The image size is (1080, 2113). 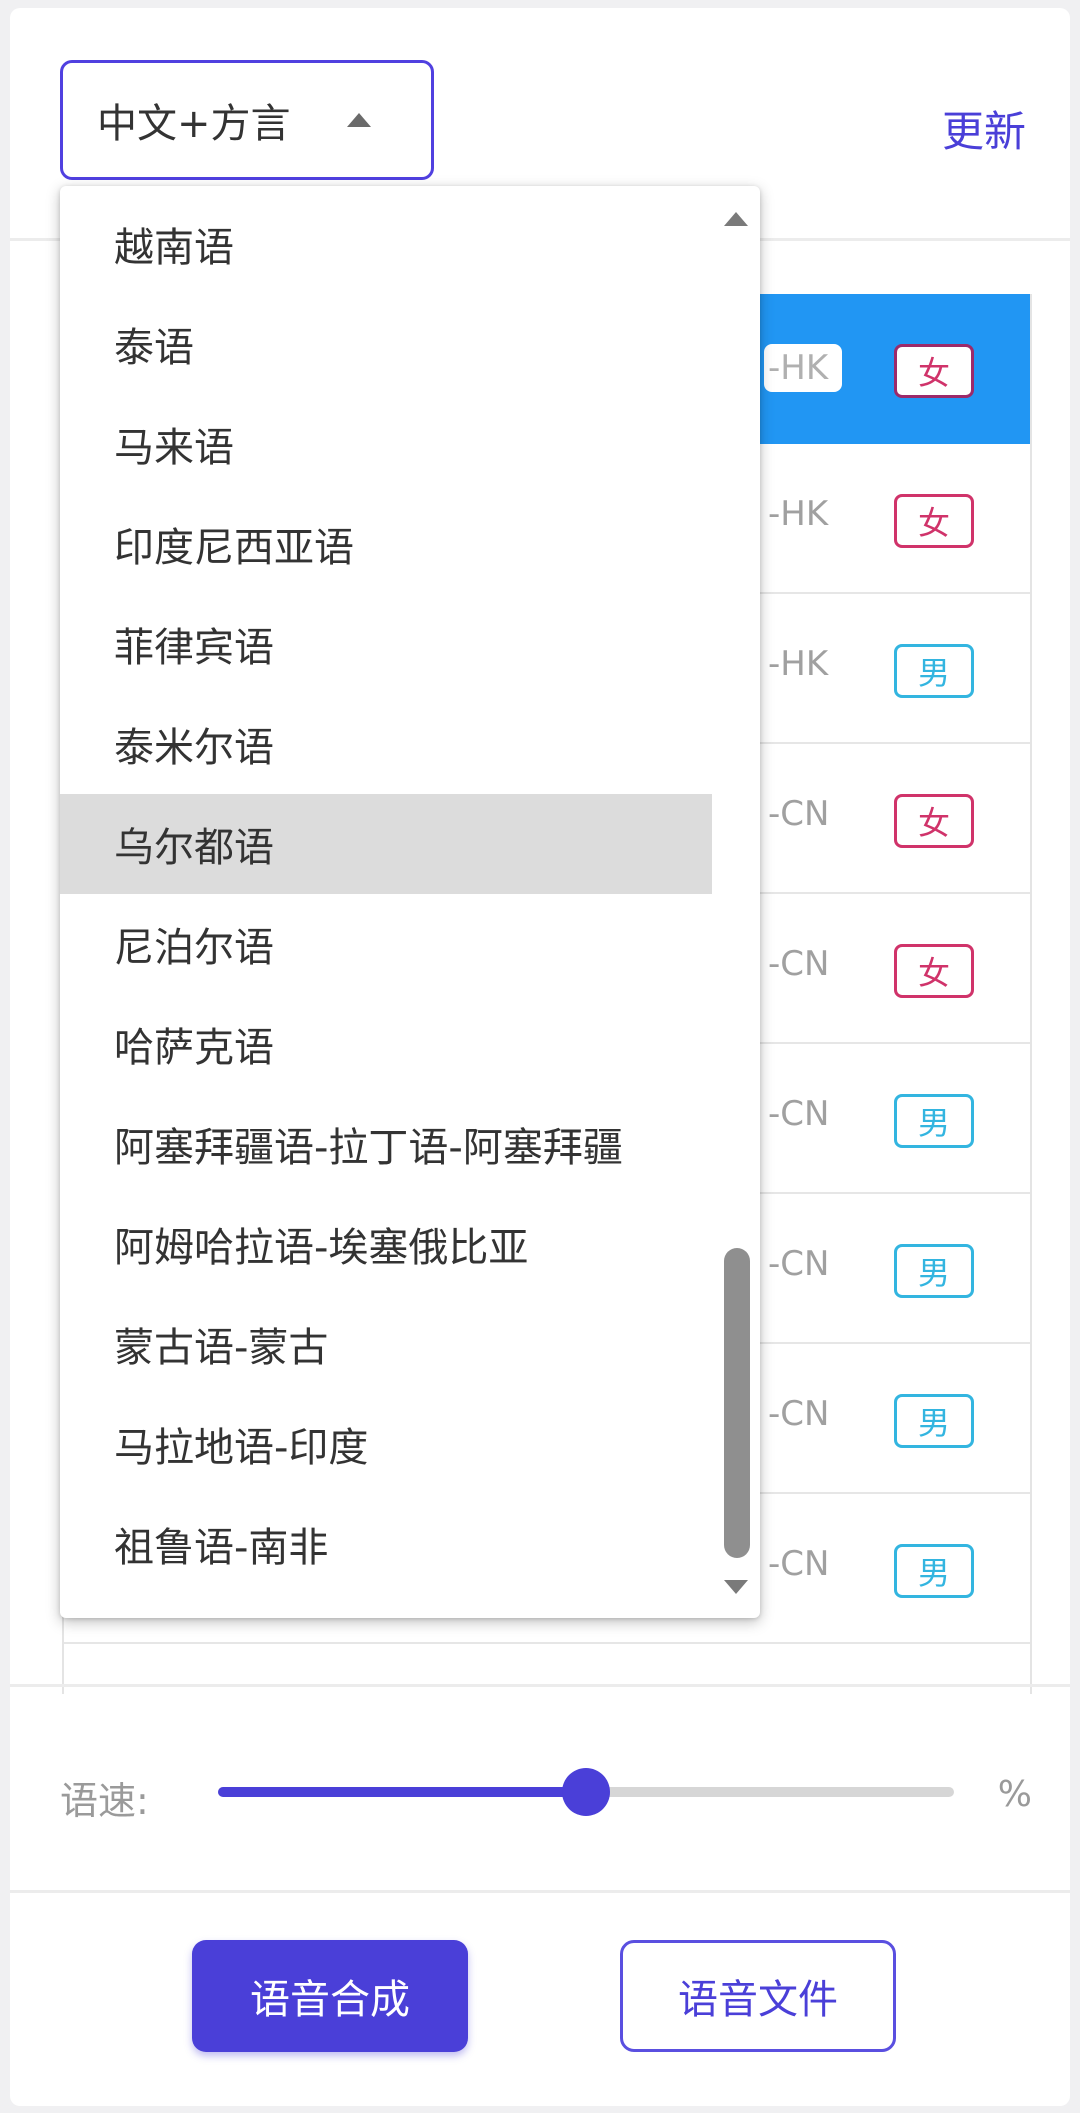 What do you see at coordinates (386, 744) in the screenshot?
I see `dropdown-option: 泰米尔语` at bounding box center [386, 744].